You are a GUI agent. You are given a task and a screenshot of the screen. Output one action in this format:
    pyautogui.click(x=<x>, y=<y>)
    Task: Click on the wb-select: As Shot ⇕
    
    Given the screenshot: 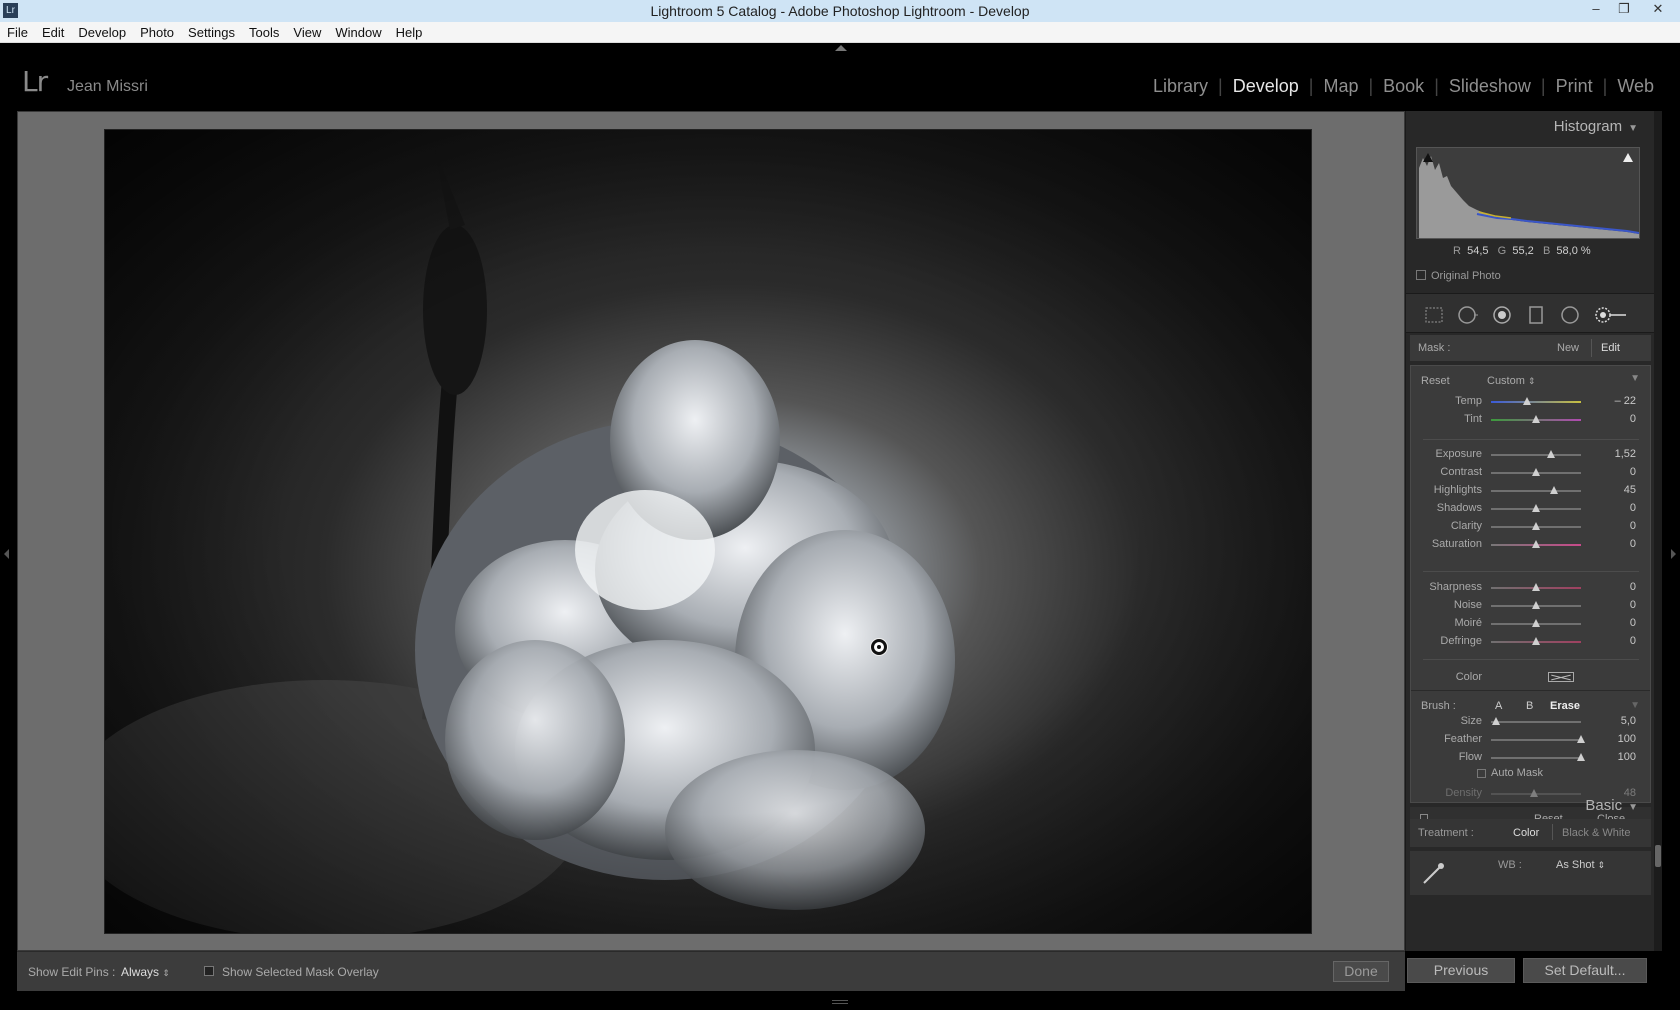 What is the action you would take?
    pyautogui.click(x=1580, y=865)
    